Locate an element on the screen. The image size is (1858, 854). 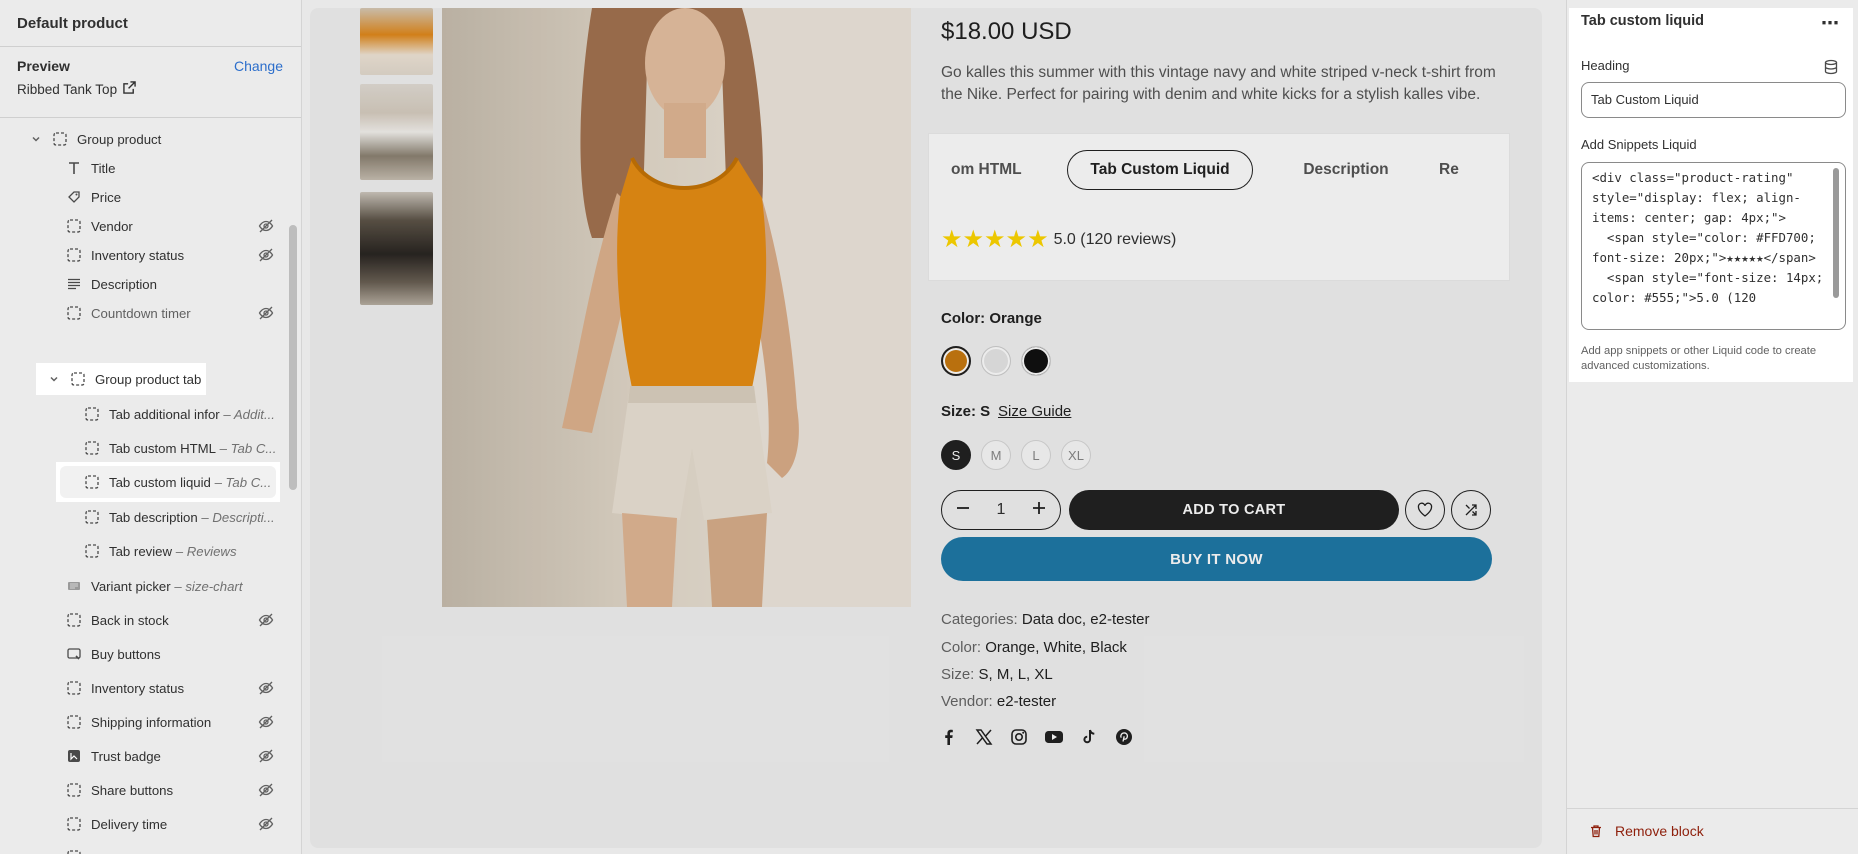
tab-custom-liquid: Tab Custom Liquid is located at coordinates (1160, 170).